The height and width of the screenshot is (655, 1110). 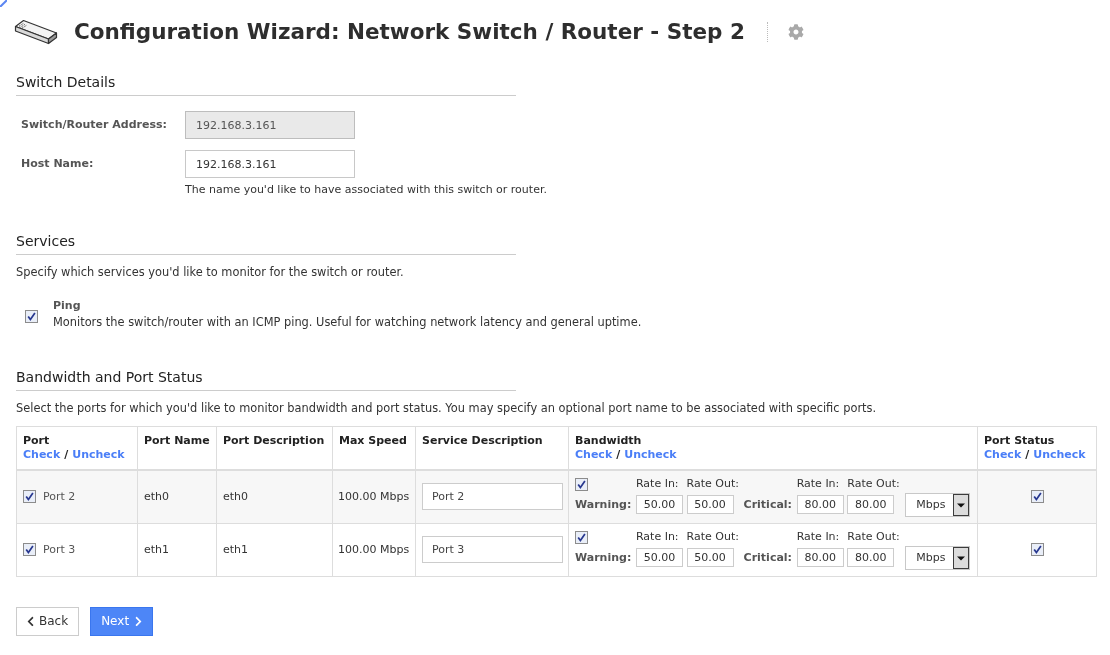 I want to click on field-label: Switch/Router Address:, so click(x=94, y=124).